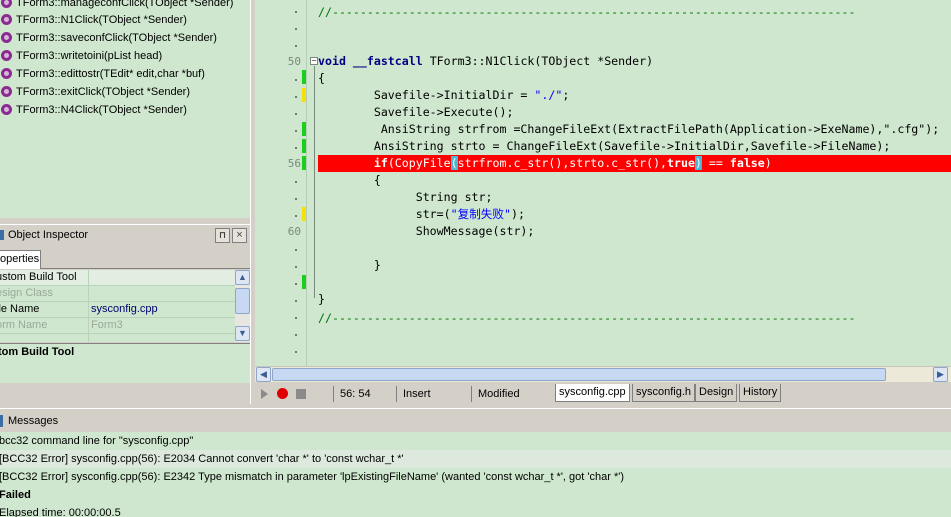 The width and height of the screenshot is (951, 517). Describe the element at coordinates (433, 394) in the screenshot. I see `insert-mode: Insert` at that location.